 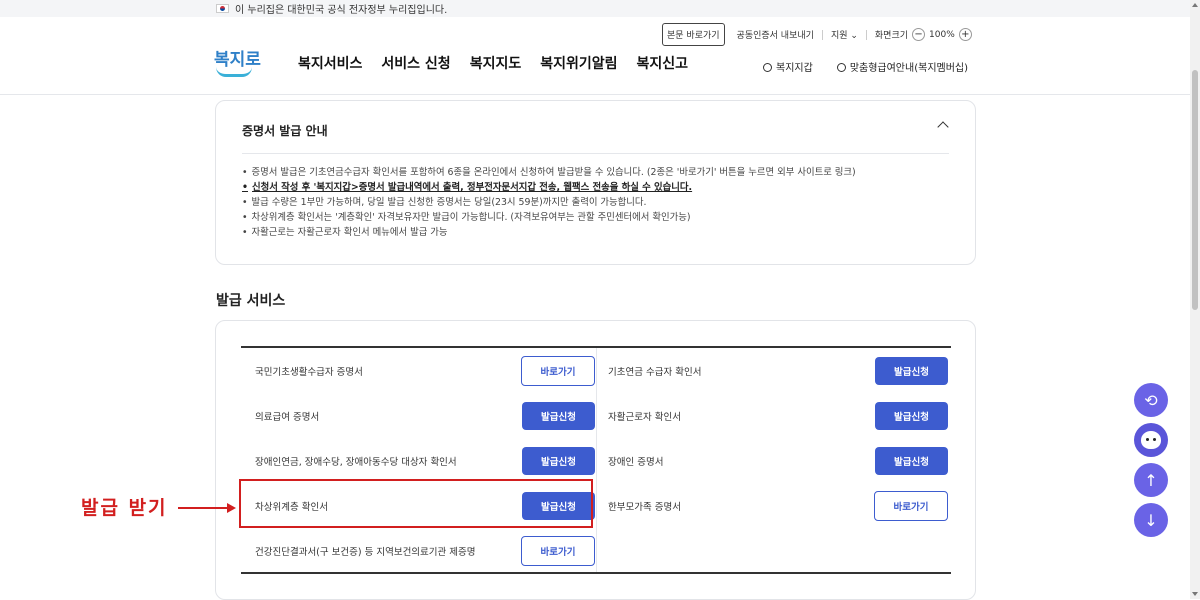 What do you see at coordinates (124, 508) in the screenshot?
I see `annotation-label: 발급 받기` at bounding box center [124, 508].